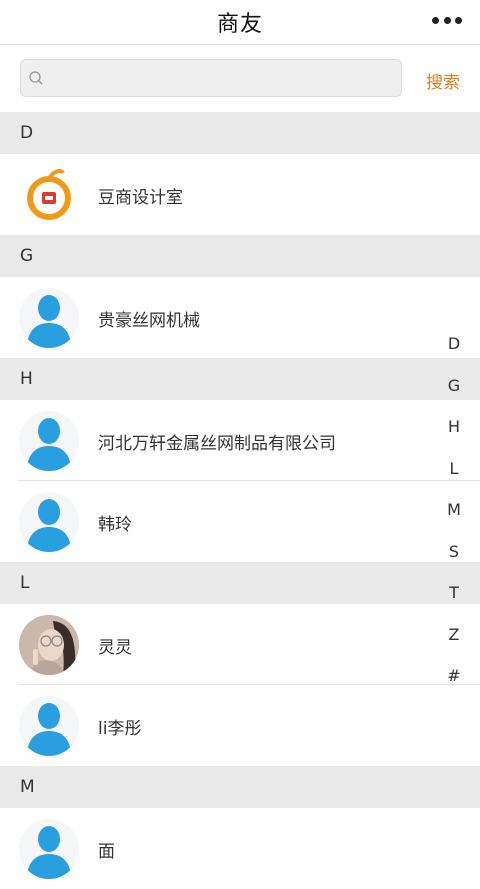  Describe the element at coordinates (454, 562) in the screenshot. I see `index-letter-s: S` at that location.